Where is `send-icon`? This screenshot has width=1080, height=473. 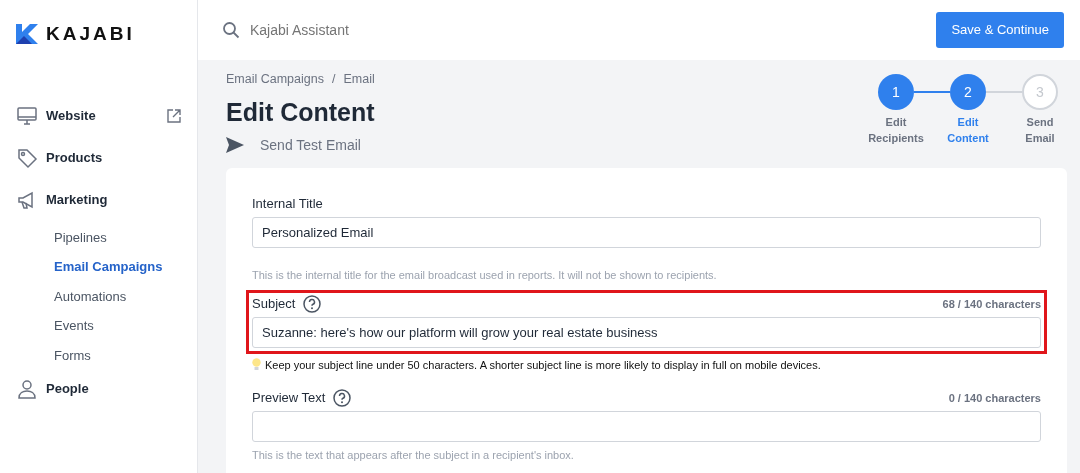 send-icon is located at coordinates (235, 145).